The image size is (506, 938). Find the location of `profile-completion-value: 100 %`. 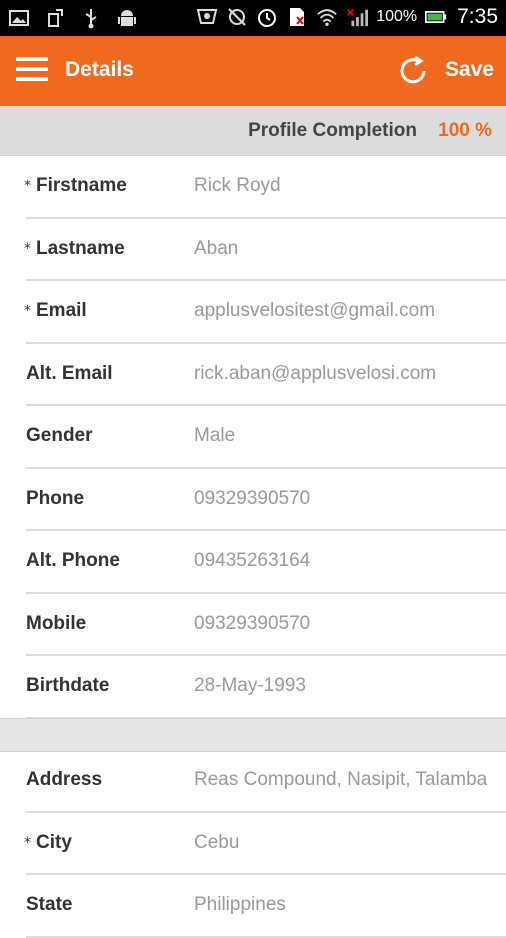

profile-completion-value: 100 % is located at coordinates (465, 130).